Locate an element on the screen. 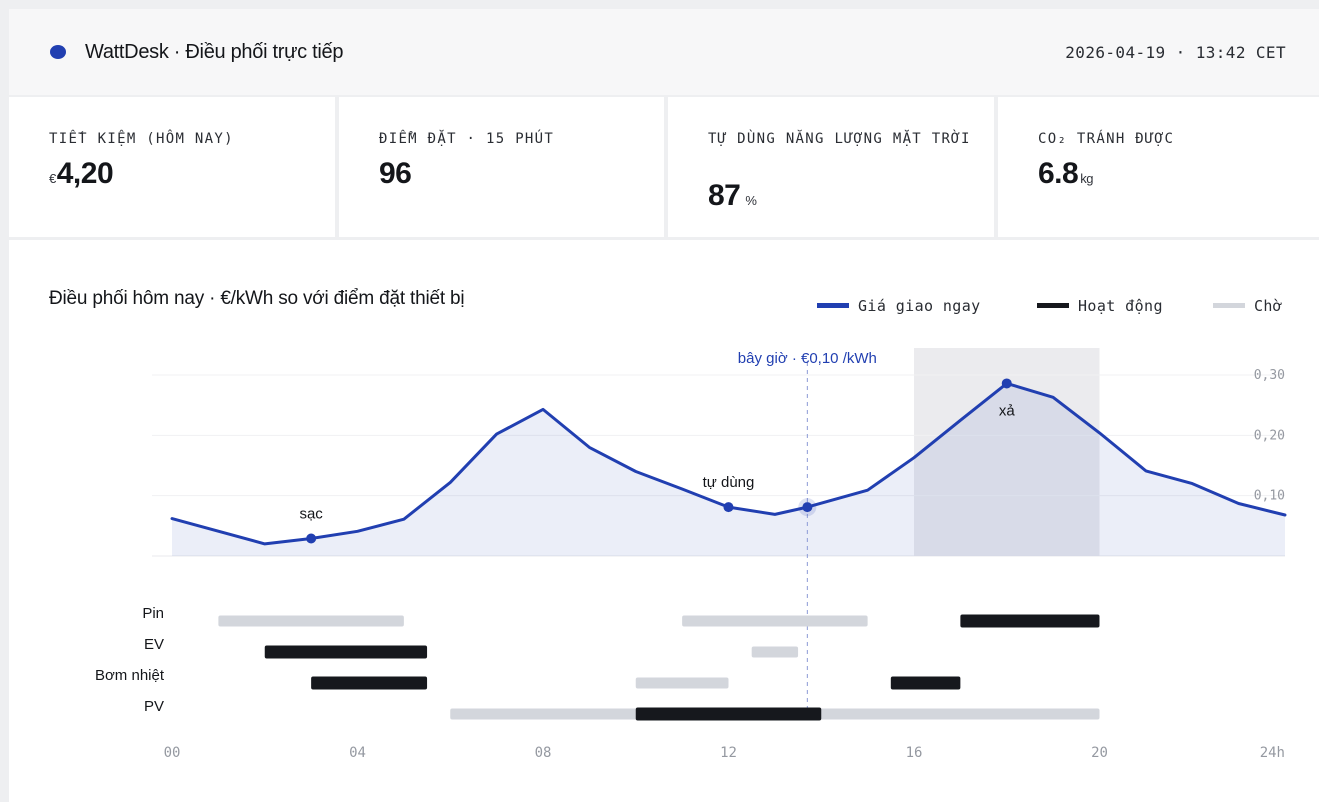 Image resolution: width=1319 pixels, height=802 pixels. device-label: PV is located at coordinates (154, 706).